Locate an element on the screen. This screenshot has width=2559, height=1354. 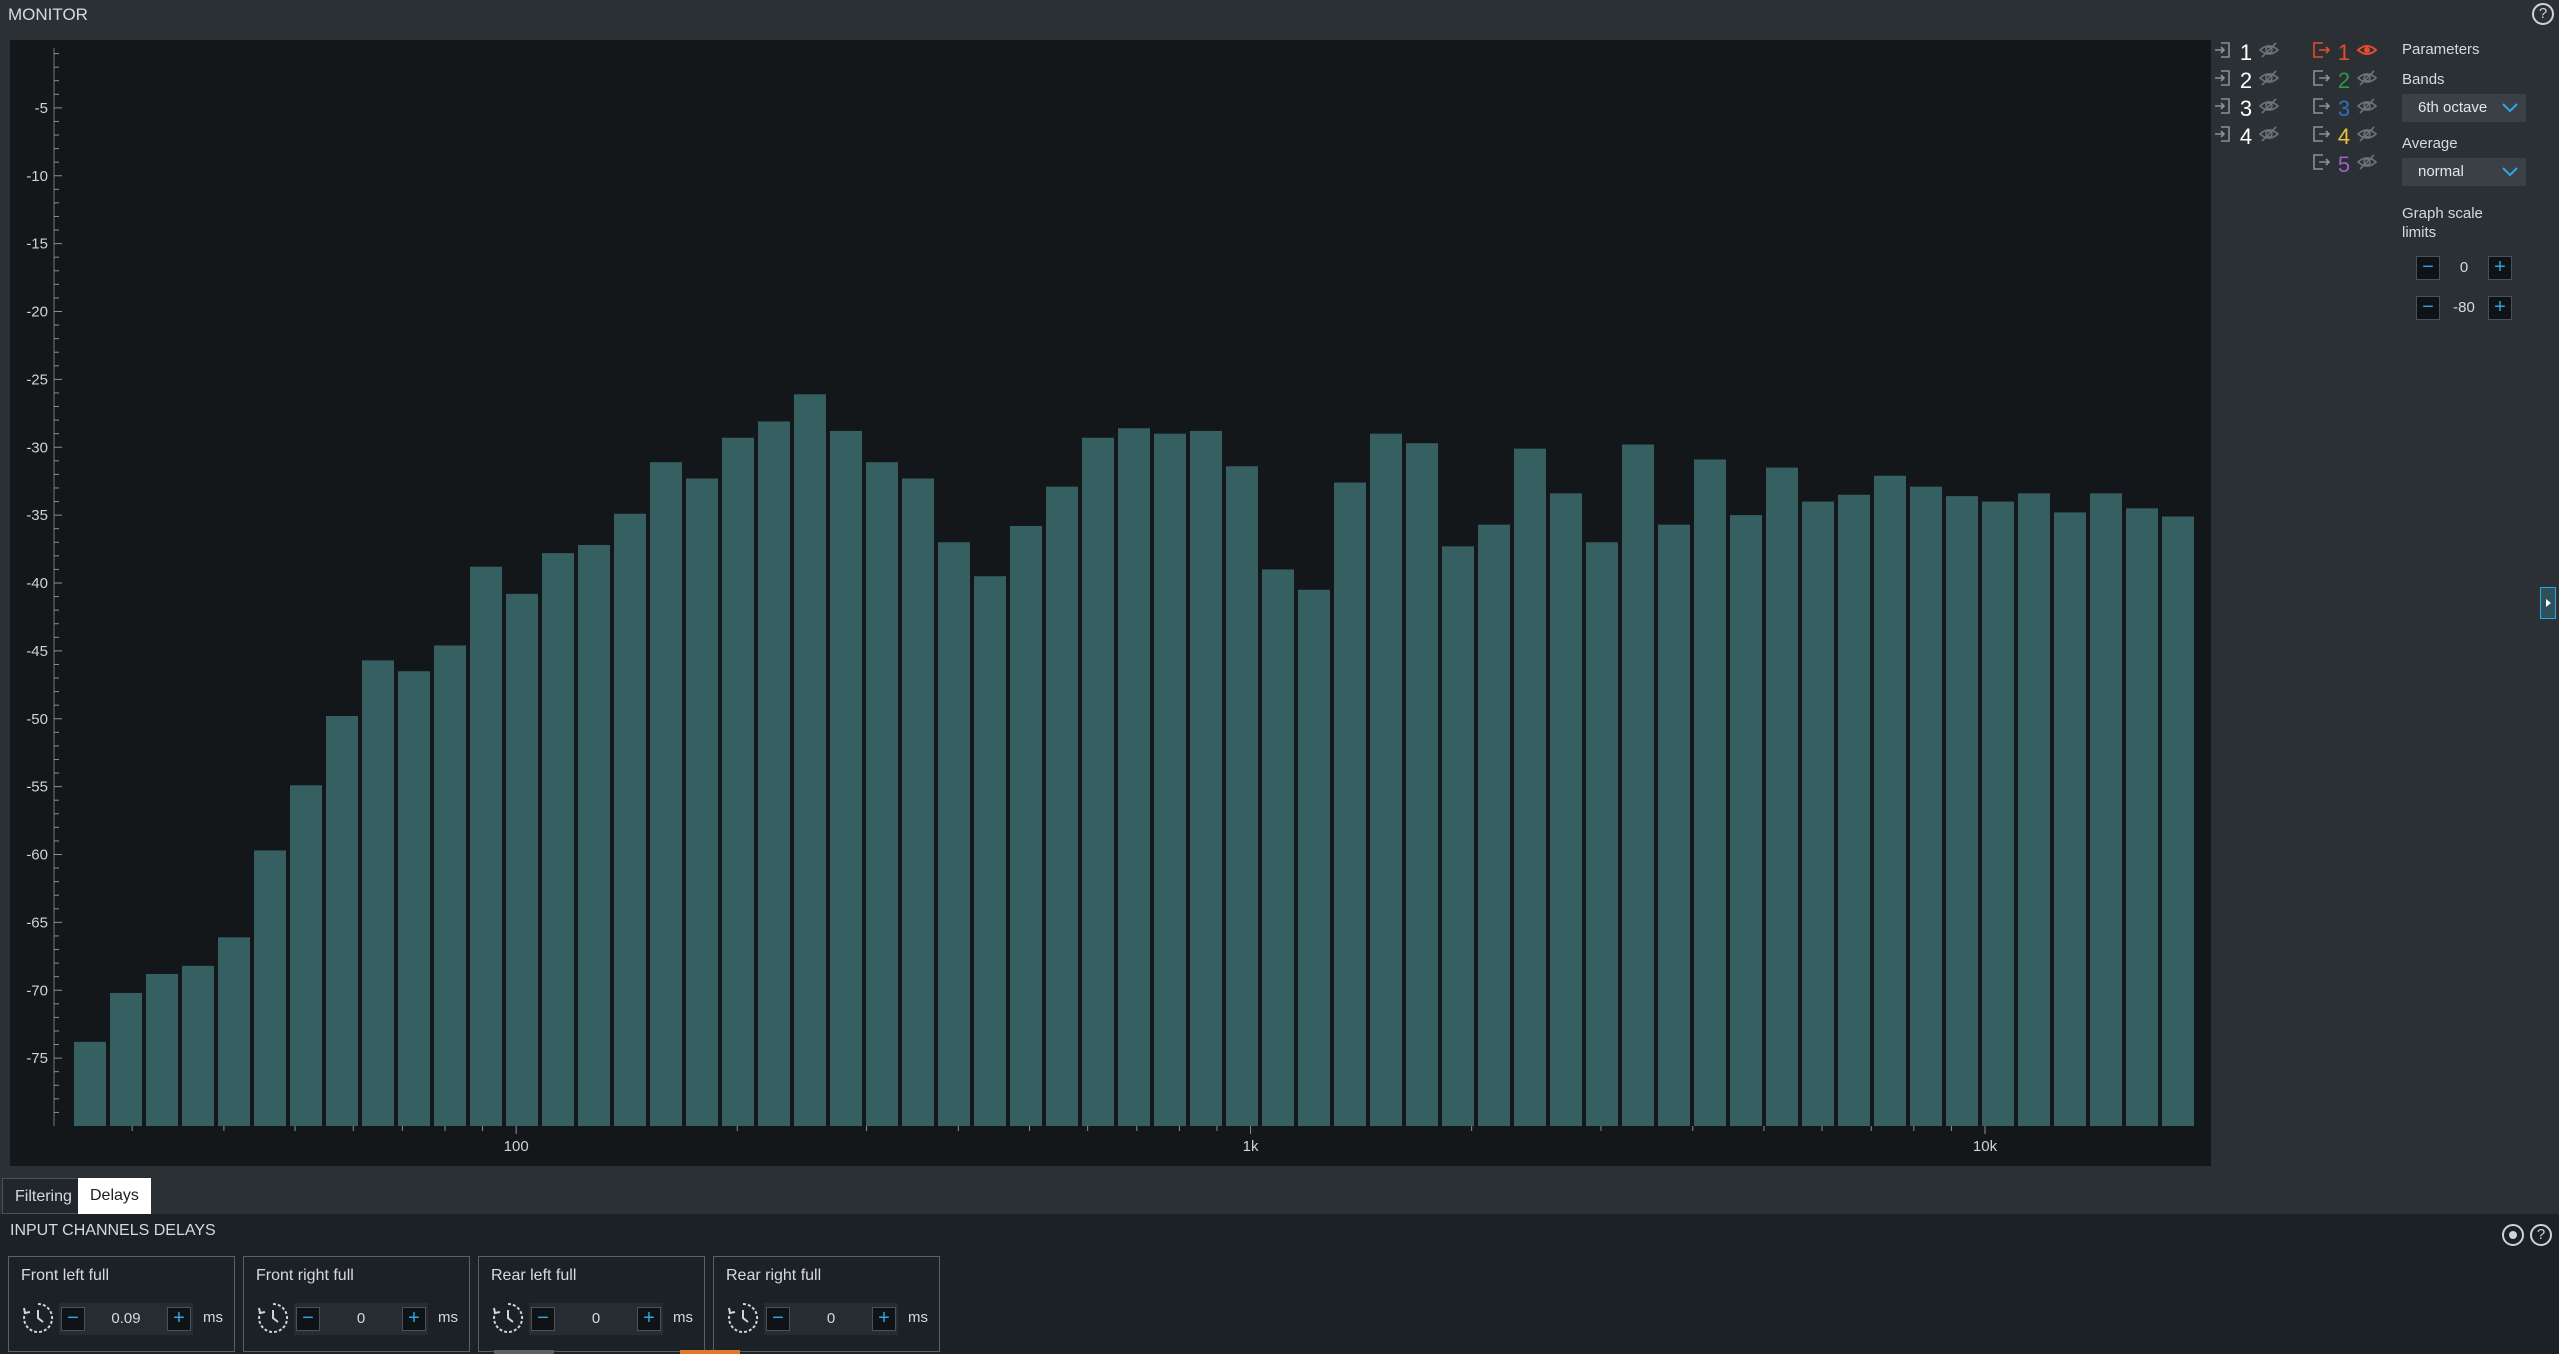
scroll-indicator is located at coordinates (524, 1352).